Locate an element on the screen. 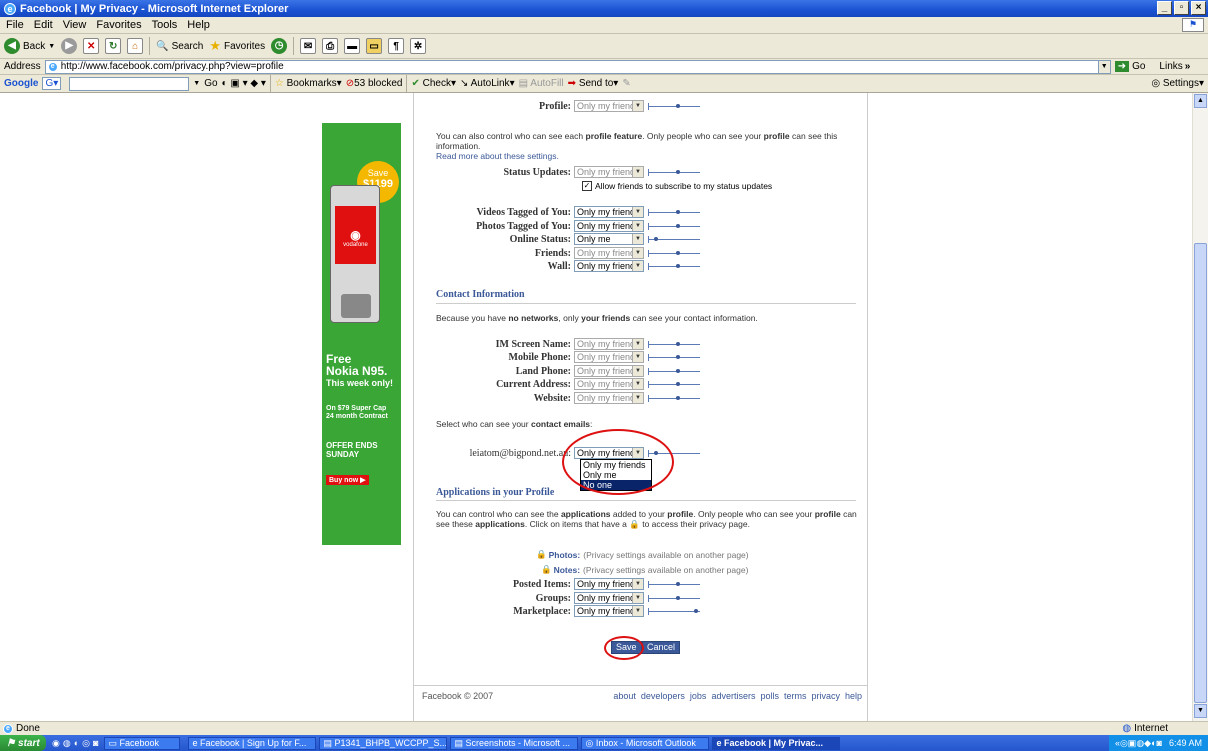 The image size is (1208, 751). footer-link-terms: terms is located at coordinates (795, 696).